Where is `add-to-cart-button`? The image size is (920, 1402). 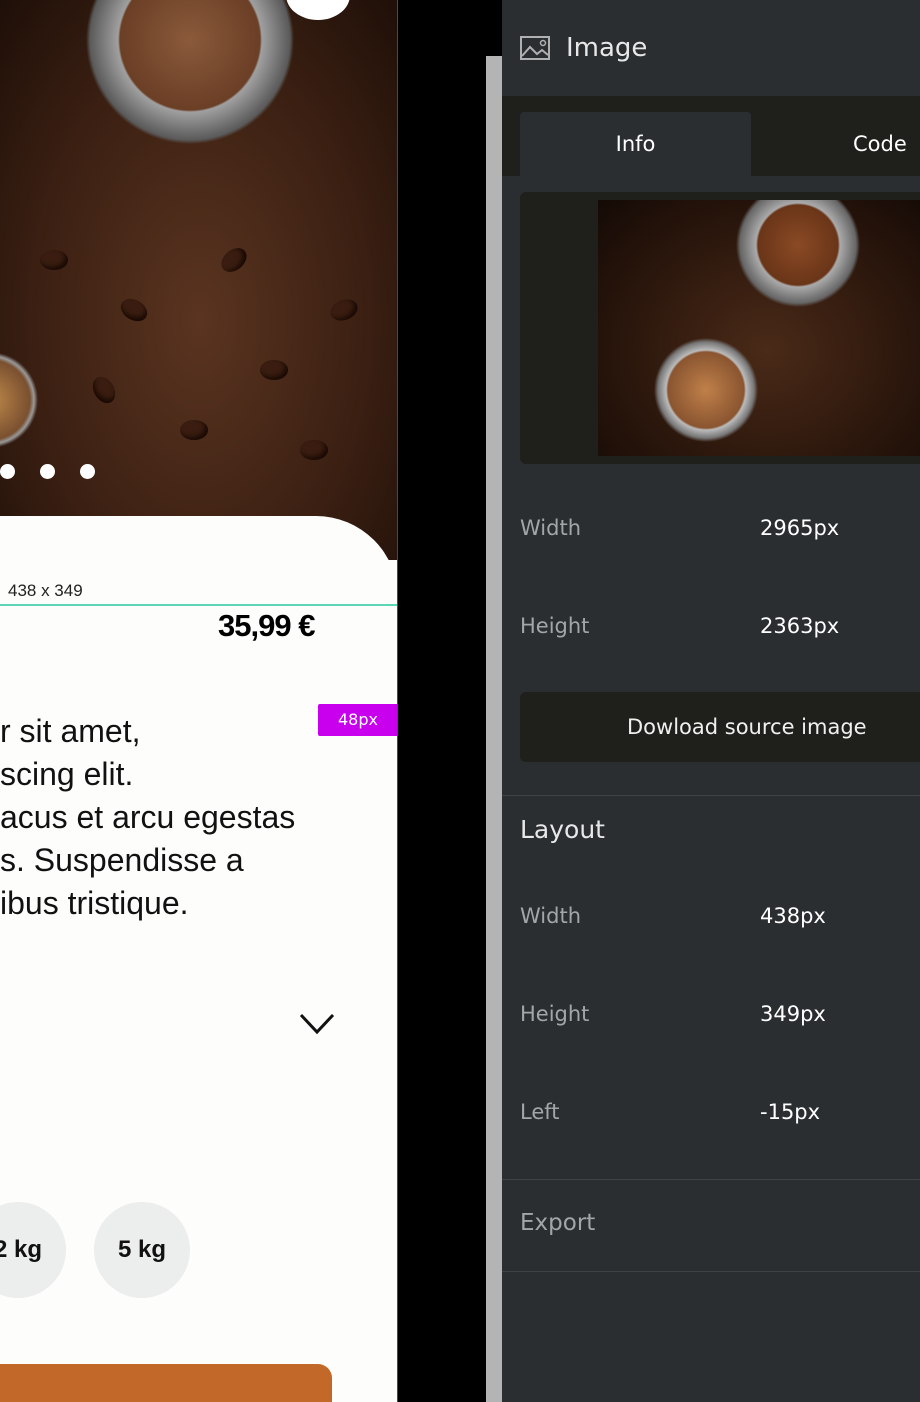 add-to-cart-button is located at coordinates (166, 1383).